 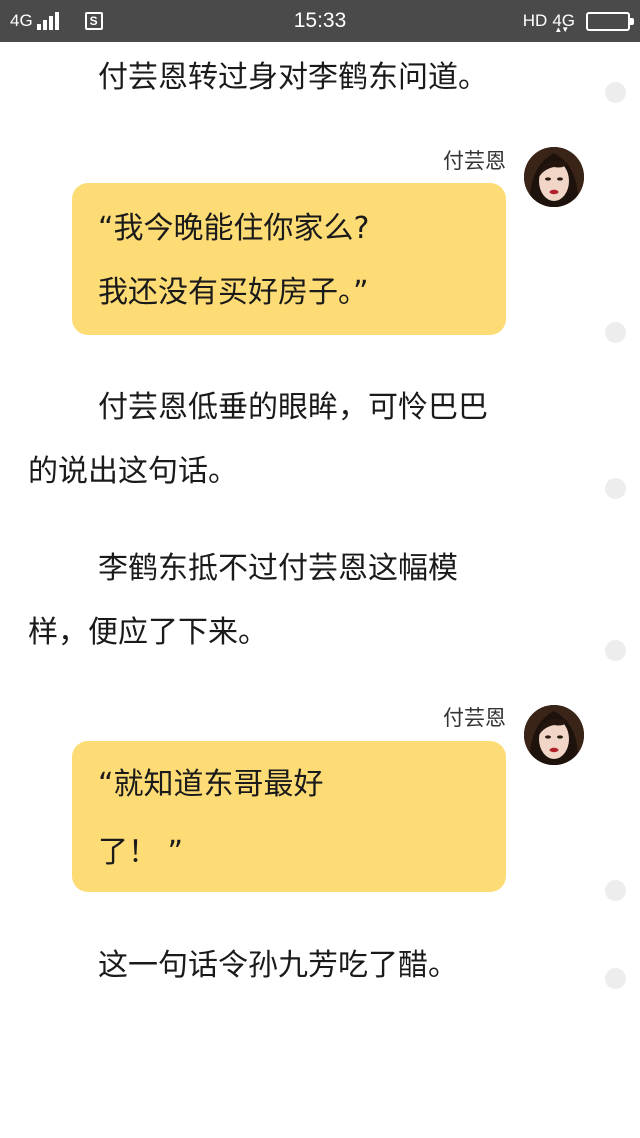 I want to click on status-bar: 4G S 15:33 HD 4G ▲▼, so click(x=320, y=21).